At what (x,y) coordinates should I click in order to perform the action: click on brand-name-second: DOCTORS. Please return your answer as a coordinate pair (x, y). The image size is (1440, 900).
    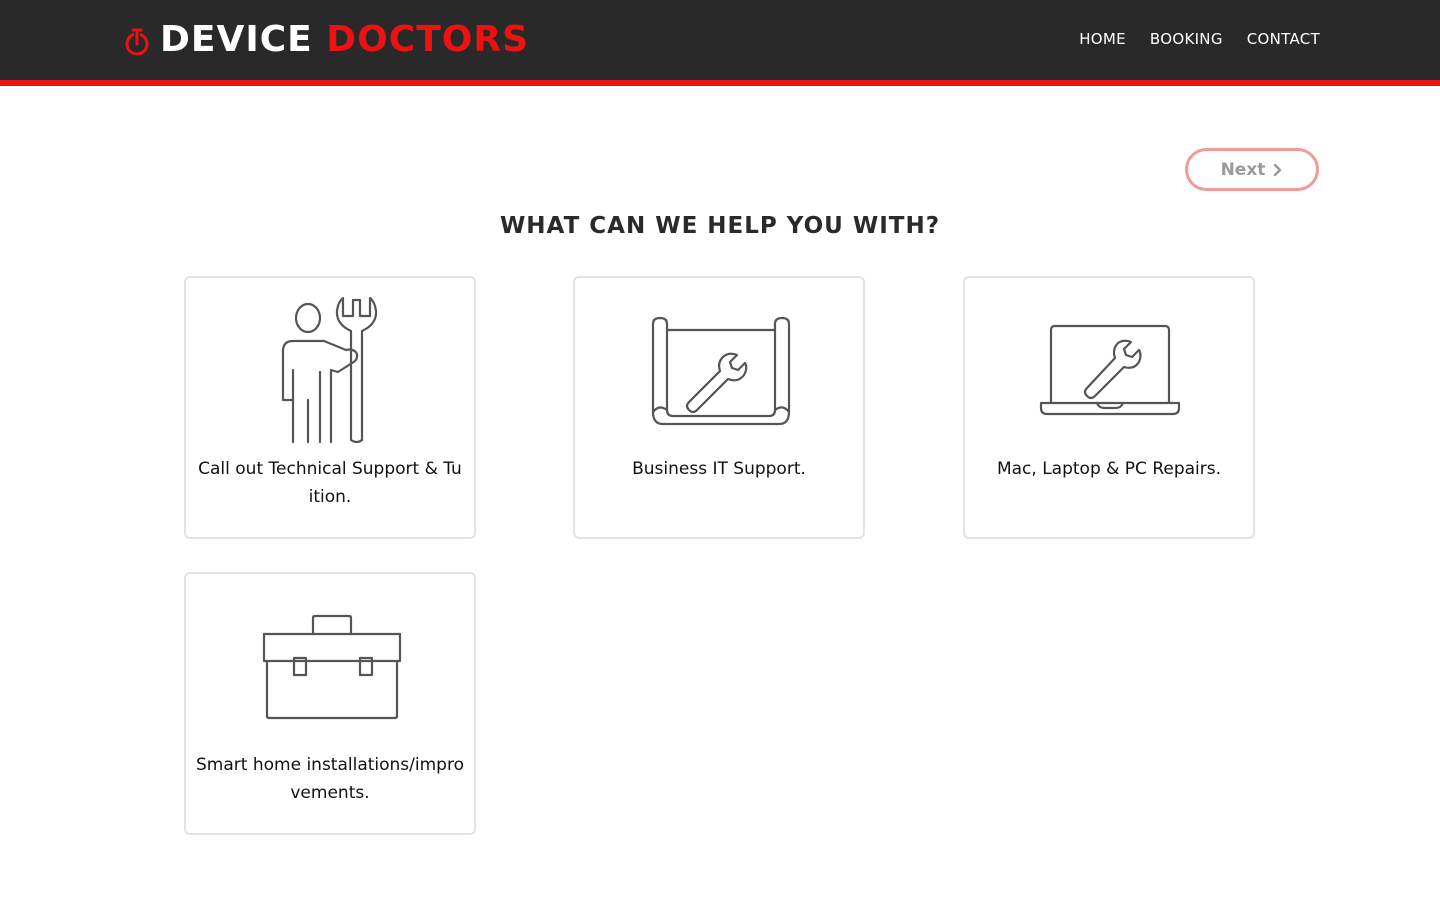
    Looking at the image, I should click on (428, 39).